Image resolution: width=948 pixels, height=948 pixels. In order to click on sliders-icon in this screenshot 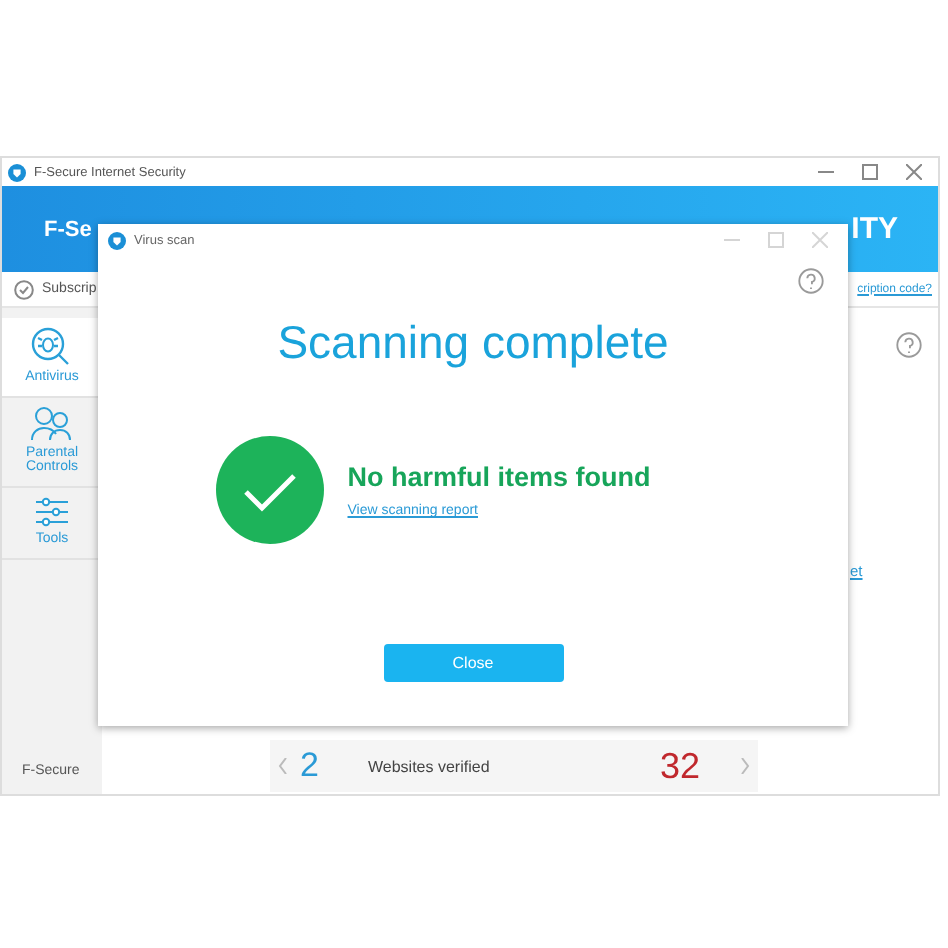, I will do `click(52, 512)`.